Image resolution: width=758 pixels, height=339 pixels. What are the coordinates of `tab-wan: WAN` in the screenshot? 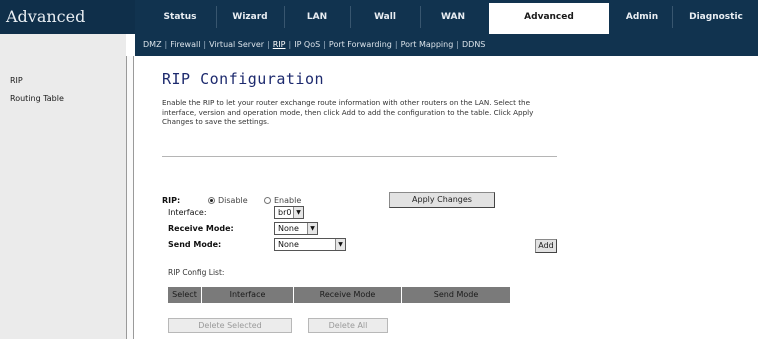 It's located at (453, 17).